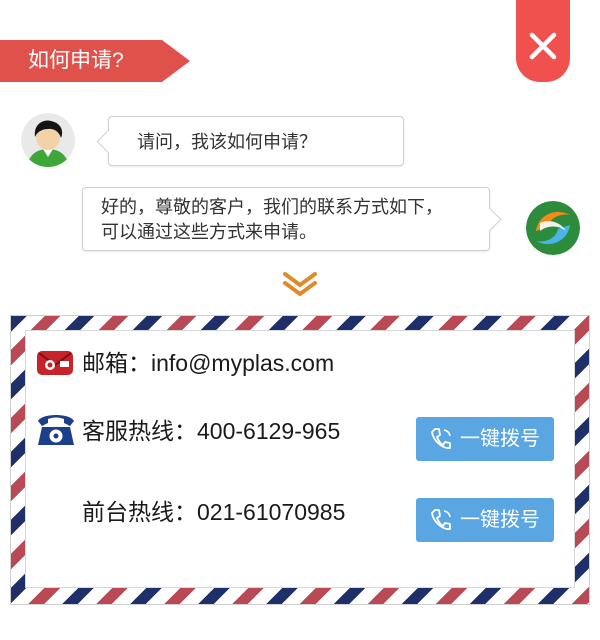 The image size is (600, 640). I want to click on email-label: 邮箱：info@myplas.com, so click(208, 363).